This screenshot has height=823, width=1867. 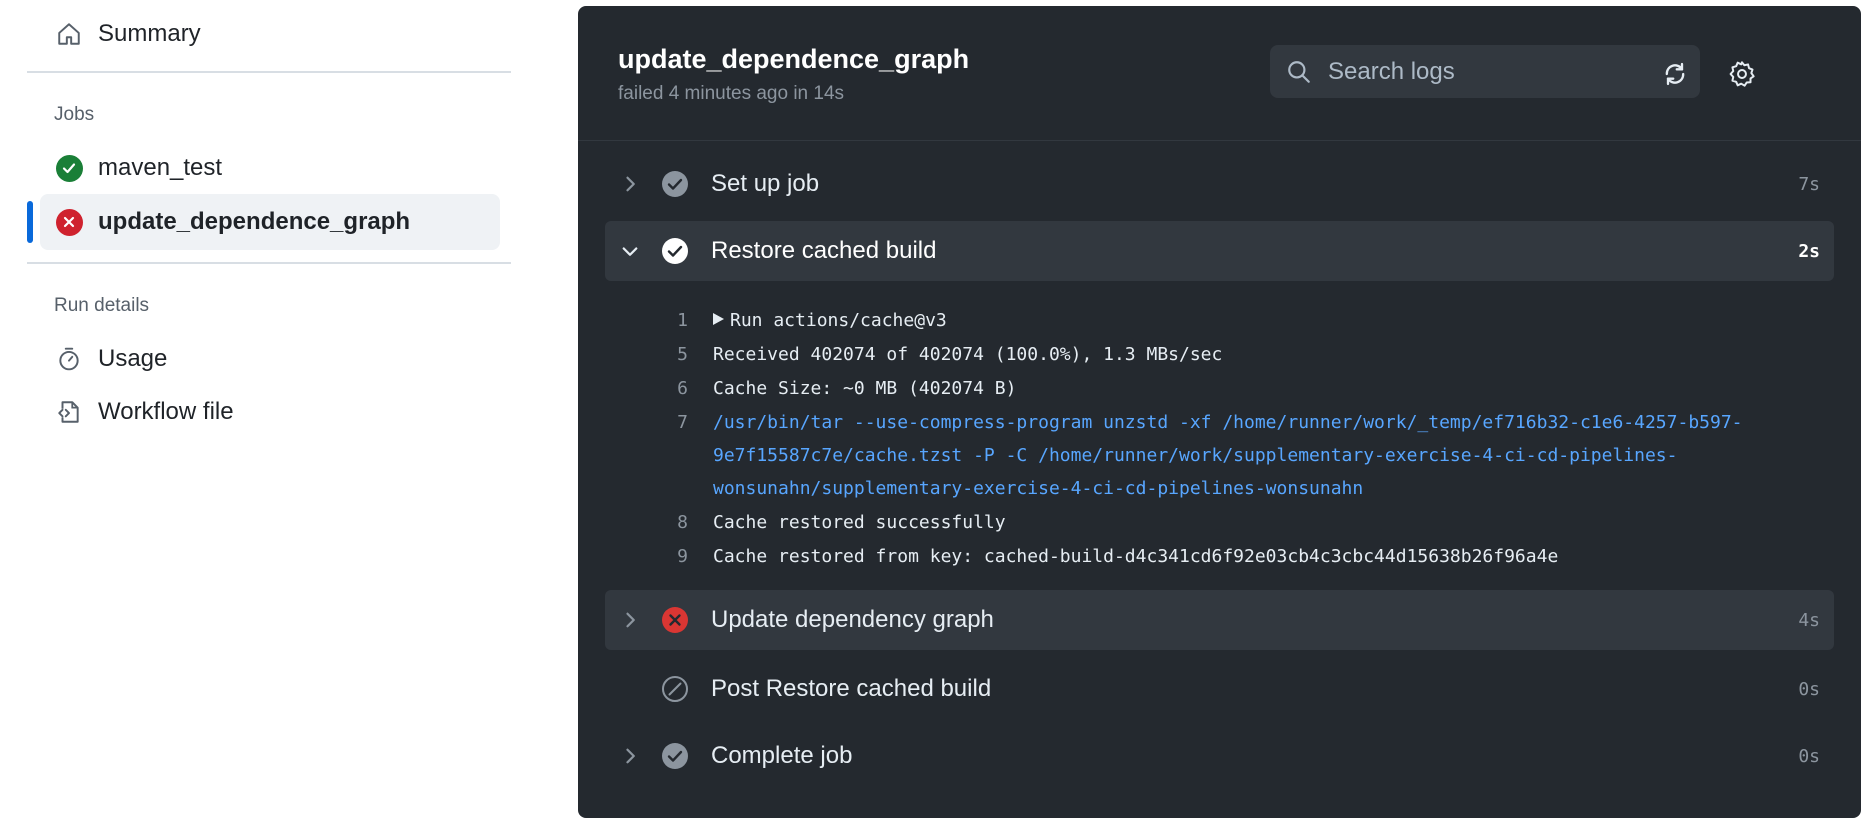 What do you see at coordinates (765, 183) in the screenshot?
I see `step-name: Set up job` at bounding box center [765, 183].